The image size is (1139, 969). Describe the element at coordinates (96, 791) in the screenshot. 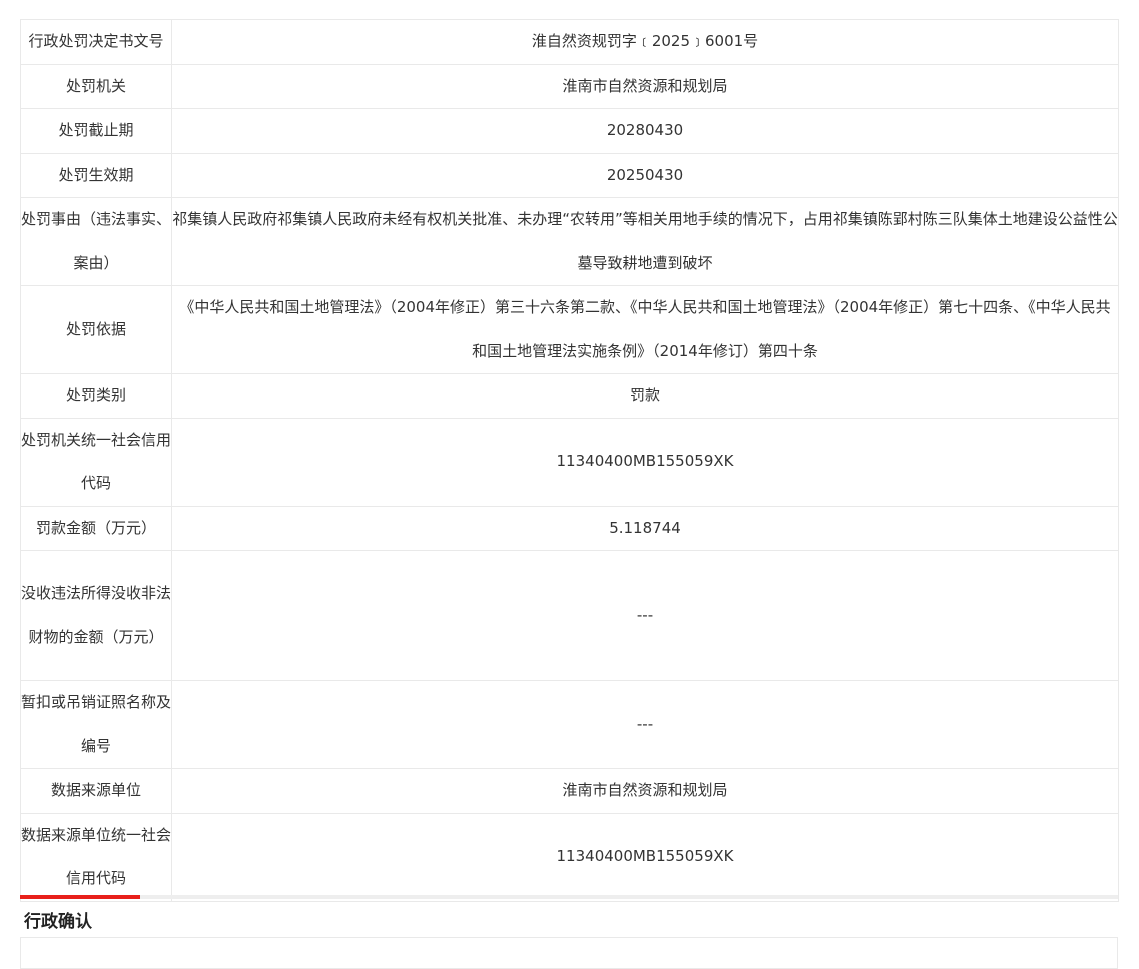

I see `row-label: 数据来源单位` at that location.